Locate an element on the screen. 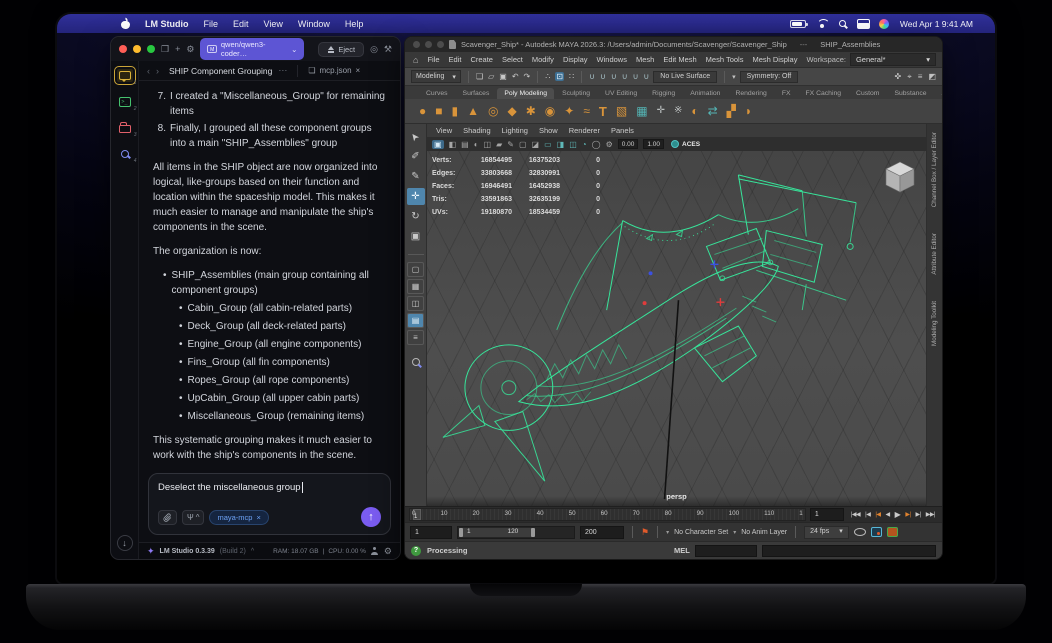 Image resolution: width=1052 pixels, height=643 pixels. workspace-dropdown: General* ▾ is located at coordinates (892, 59).